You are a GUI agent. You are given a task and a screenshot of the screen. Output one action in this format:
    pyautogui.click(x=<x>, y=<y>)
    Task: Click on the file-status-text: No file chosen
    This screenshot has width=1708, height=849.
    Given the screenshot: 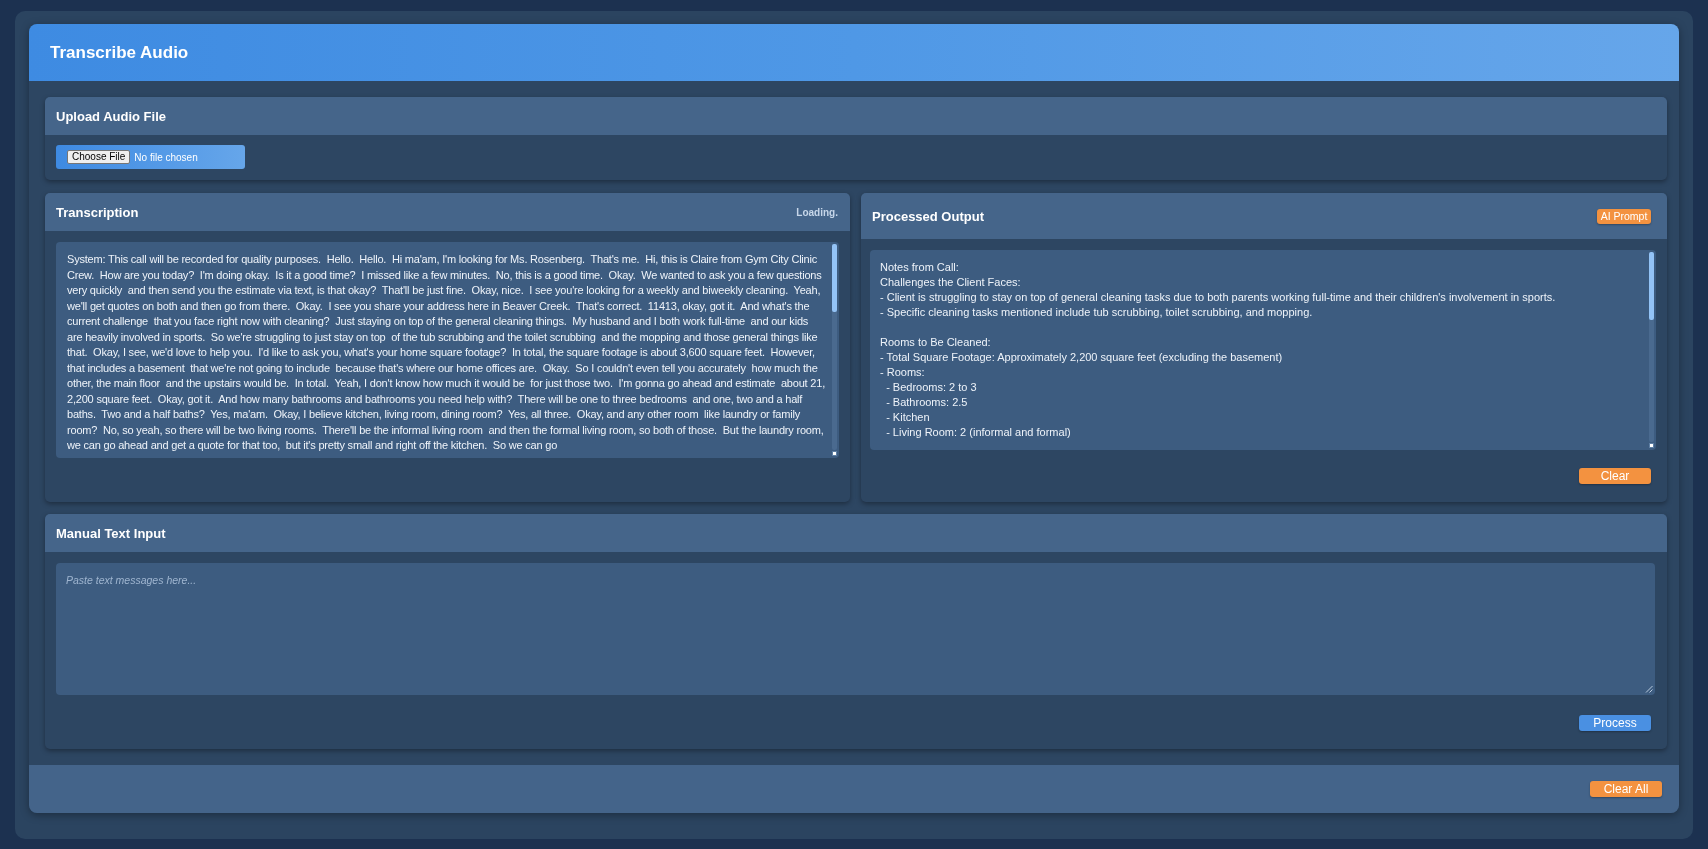 What is the action you would take?
    pyautogui.click(x=166, y=157)
    